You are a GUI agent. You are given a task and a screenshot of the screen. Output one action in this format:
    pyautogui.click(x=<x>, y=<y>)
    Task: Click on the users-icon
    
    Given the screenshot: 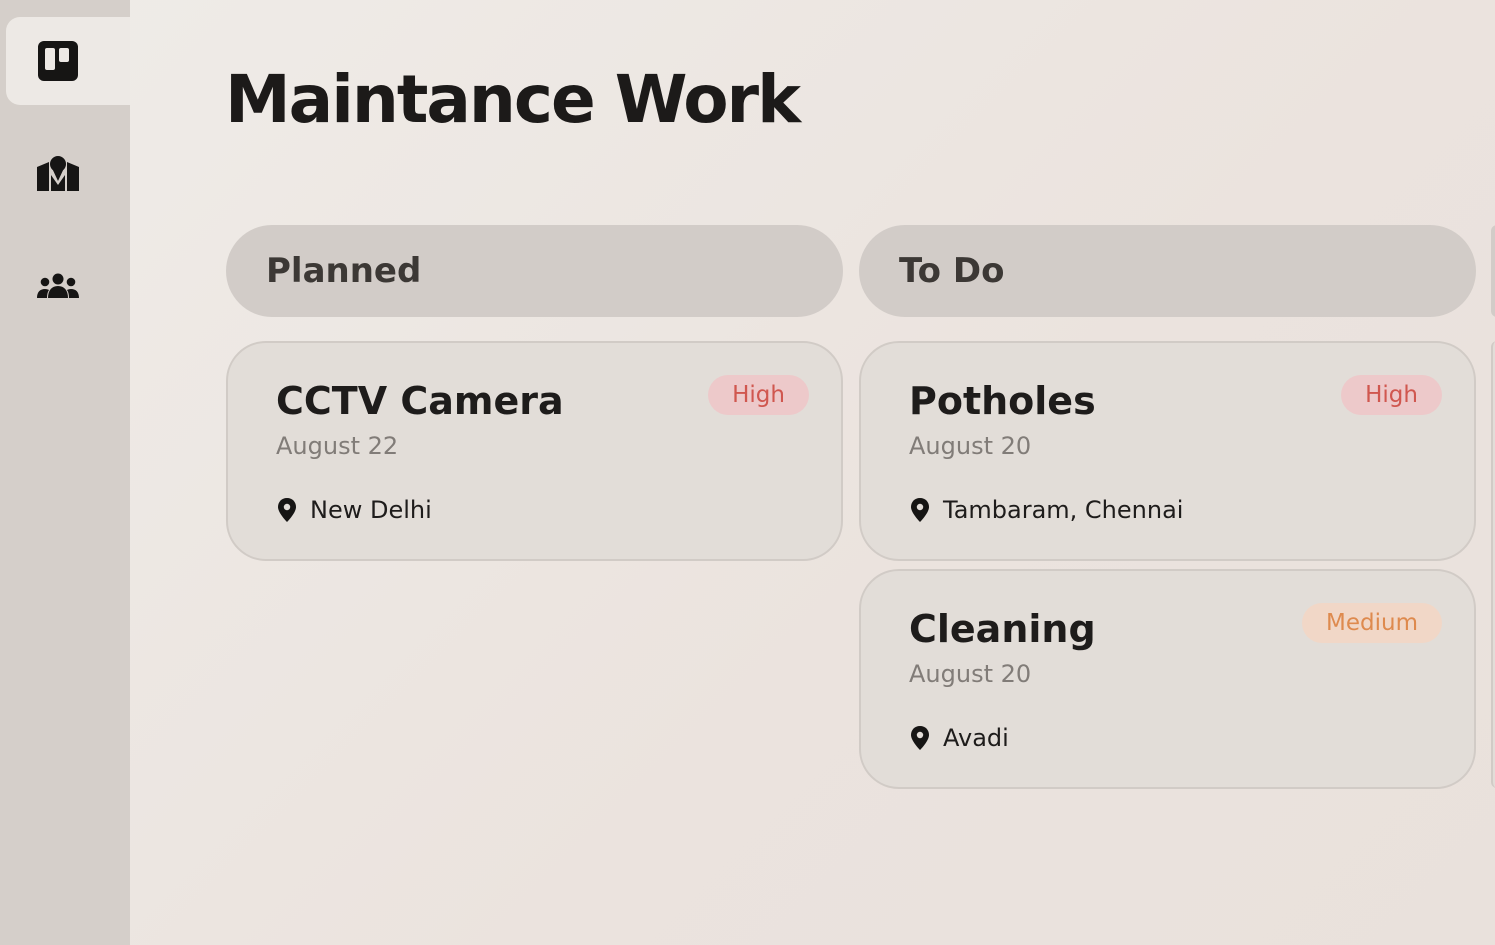 What is the action you would take?
    pyautogui.click(x=58, y=285)
    